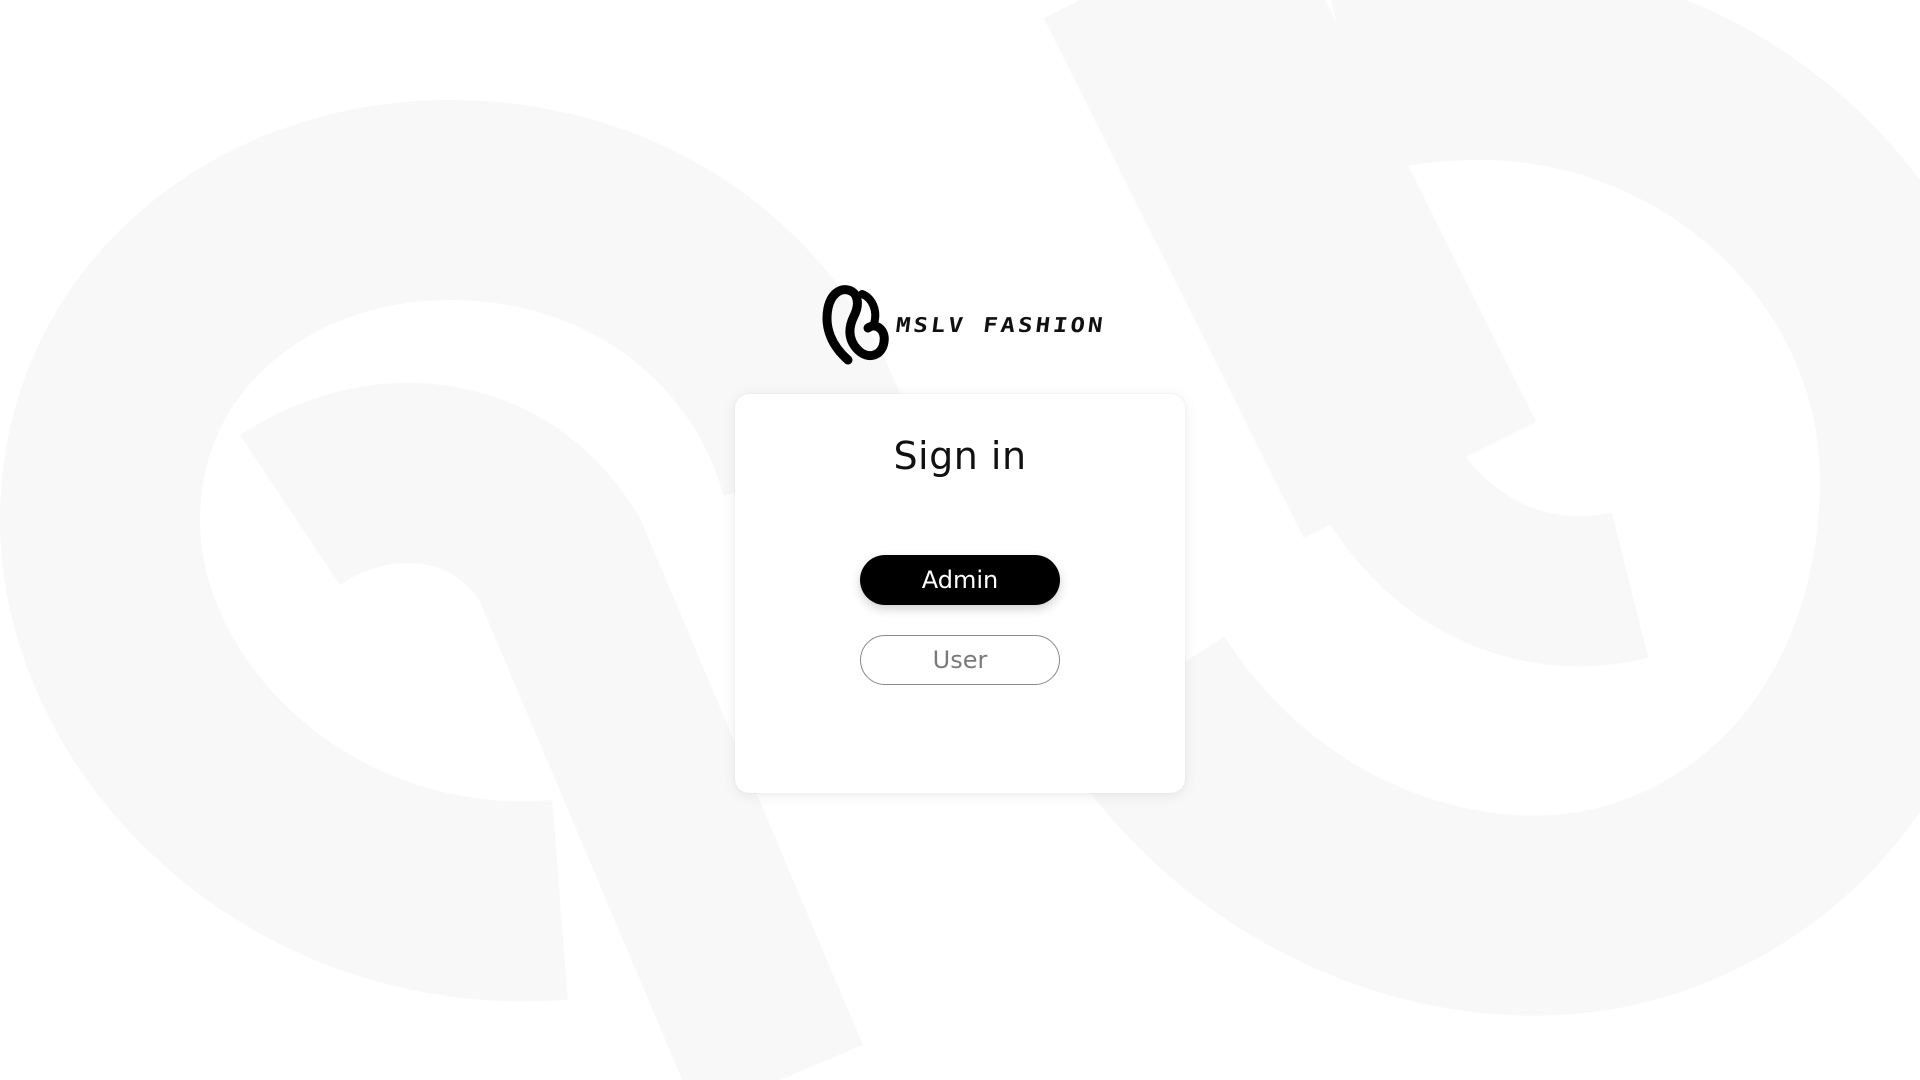 The height and width of the screenshot is (1080, 1920). Describe the element at coordinates (960, 580) in the screenshot. I see `admin-button: Admin` at that location.